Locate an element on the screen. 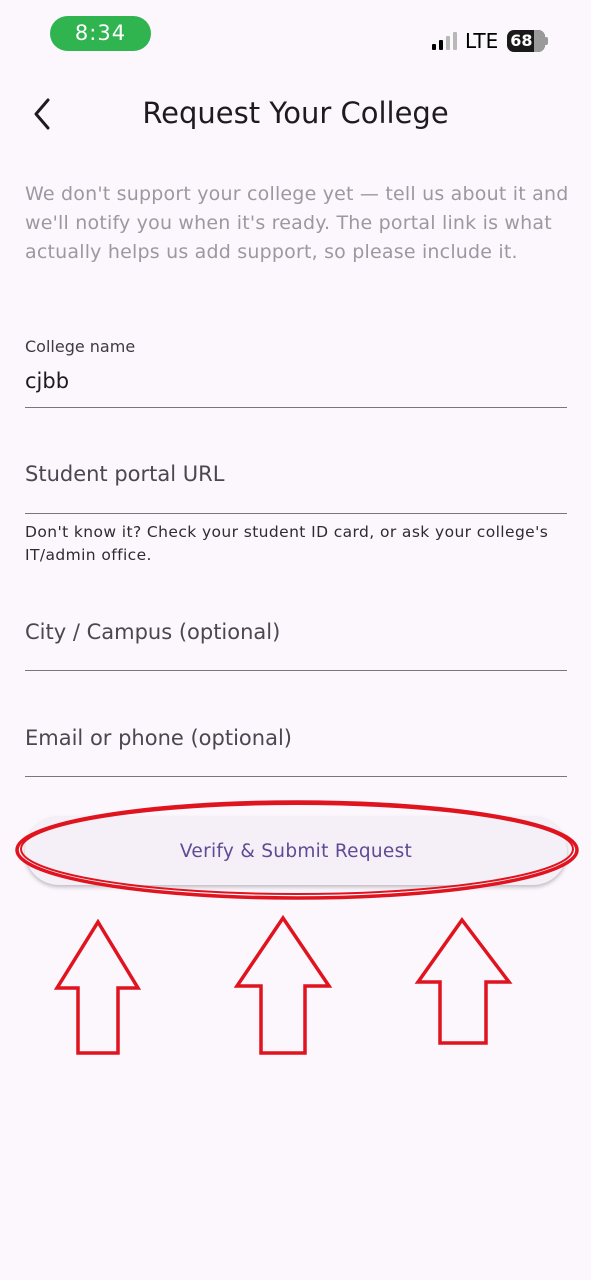 This screenshot has width=591, height=1280. contact-input is located at coordinates (295, 738).